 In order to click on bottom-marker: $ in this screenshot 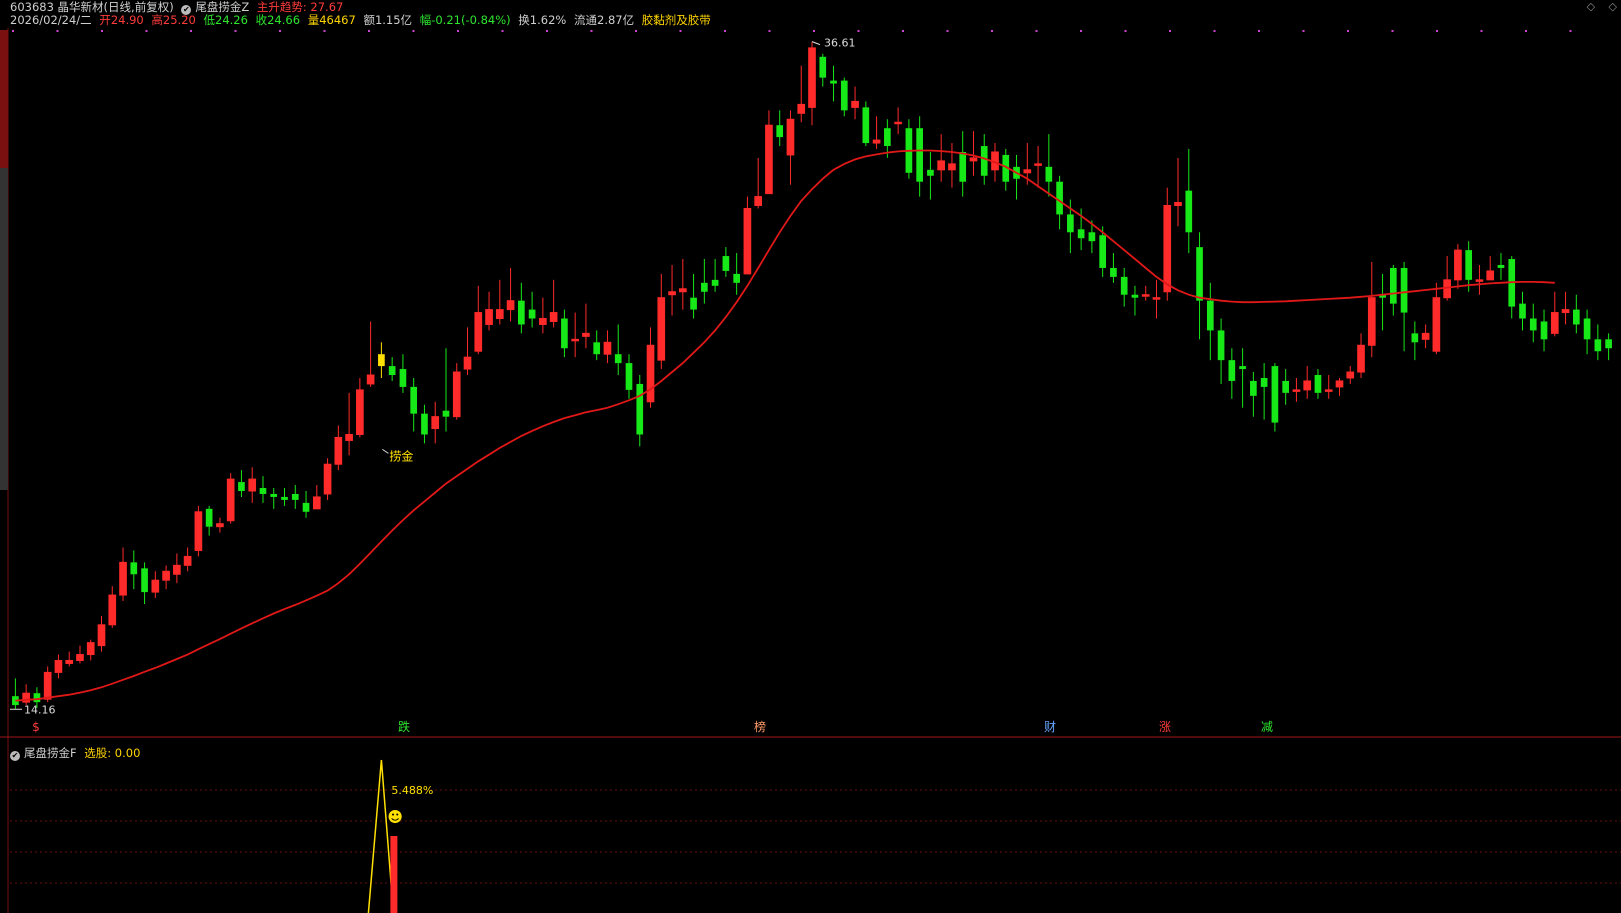, I will do `click(36, 727)`.